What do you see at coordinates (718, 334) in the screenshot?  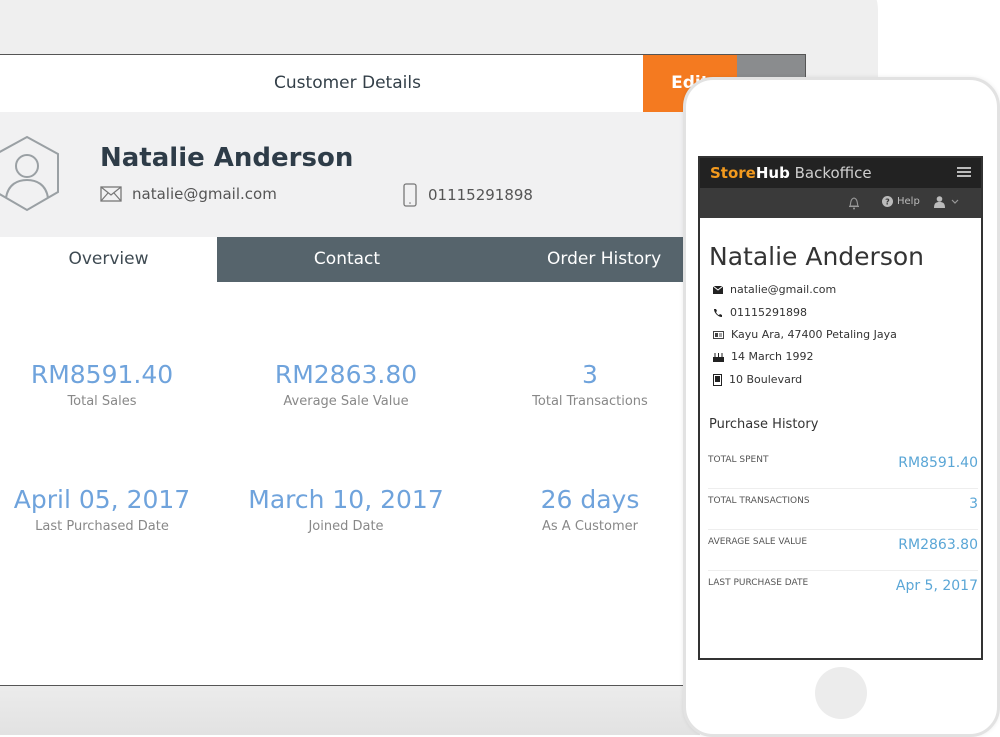 I see `address-card-icon` at bounding box center [718, 334].